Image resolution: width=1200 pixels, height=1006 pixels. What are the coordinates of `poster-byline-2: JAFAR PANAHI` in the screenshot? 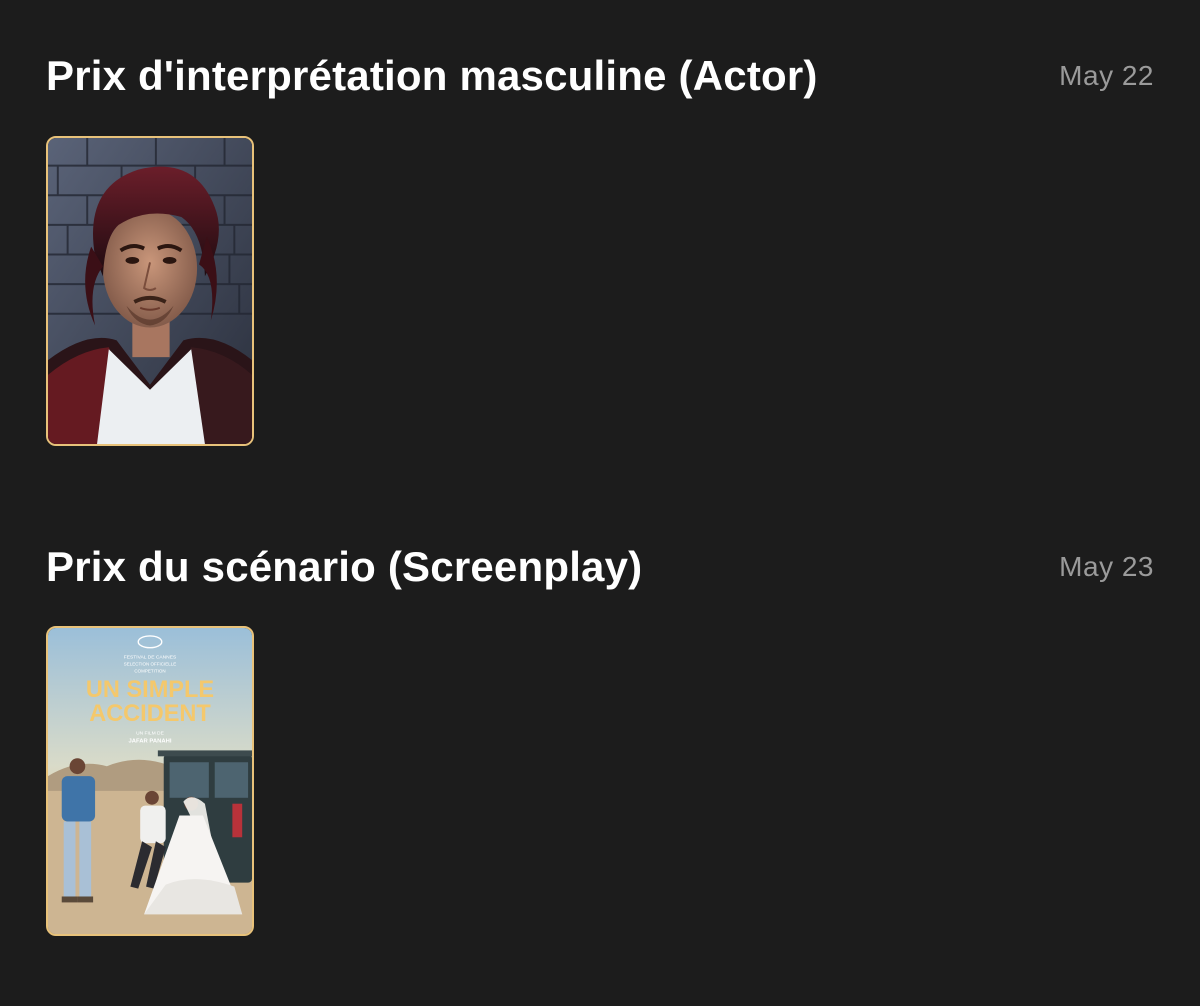 It's located at (150, 741).